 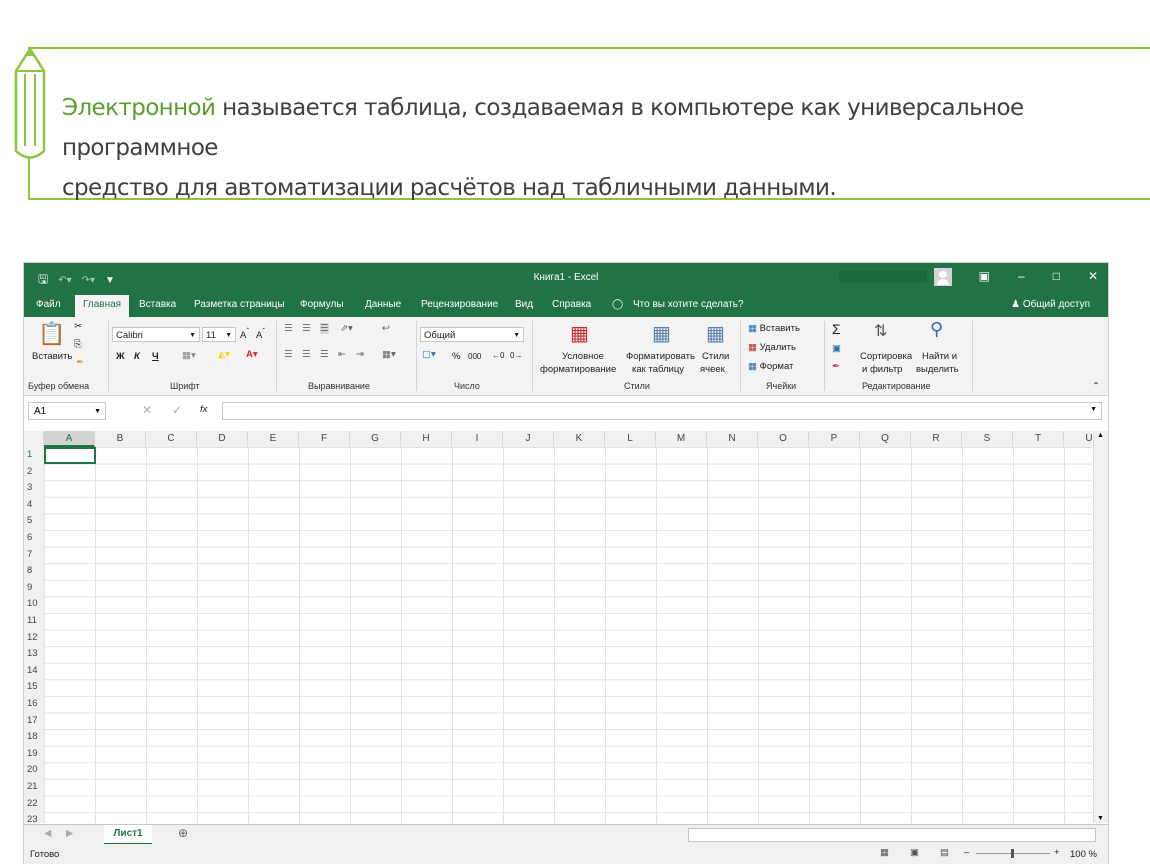 What do you see at coordinates (29, 537) in the screenshot?
I see `row-header: 6` at bounding box center [29, 537].